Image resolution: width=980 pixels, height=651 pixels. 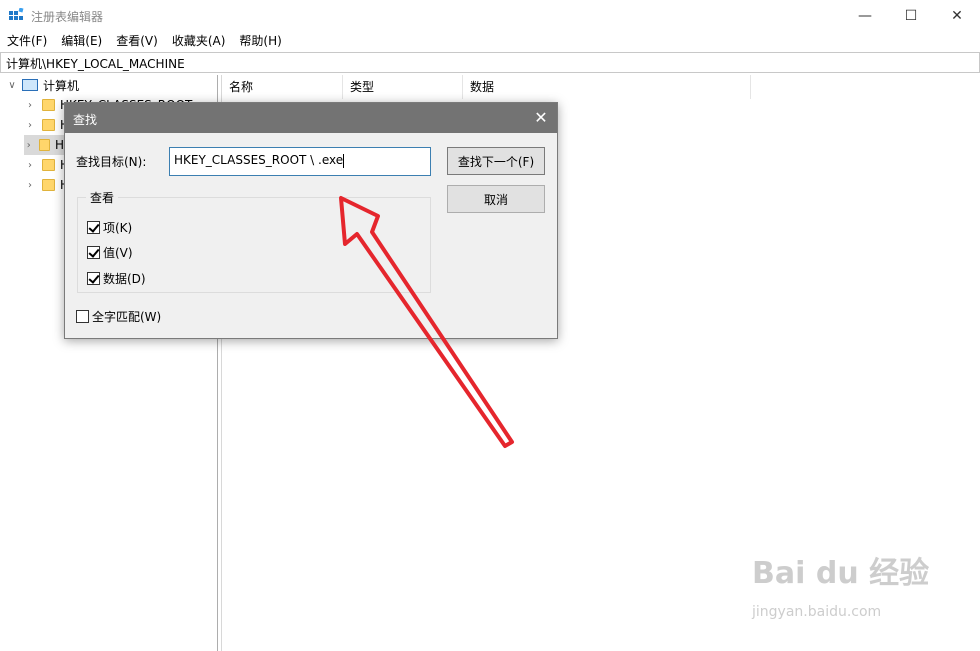 What do you see at coordinates (817, 612) in the screenshot?
I see `baidu-watermark-url: jingyan.baidu.com` at bounding box center [817, 612].